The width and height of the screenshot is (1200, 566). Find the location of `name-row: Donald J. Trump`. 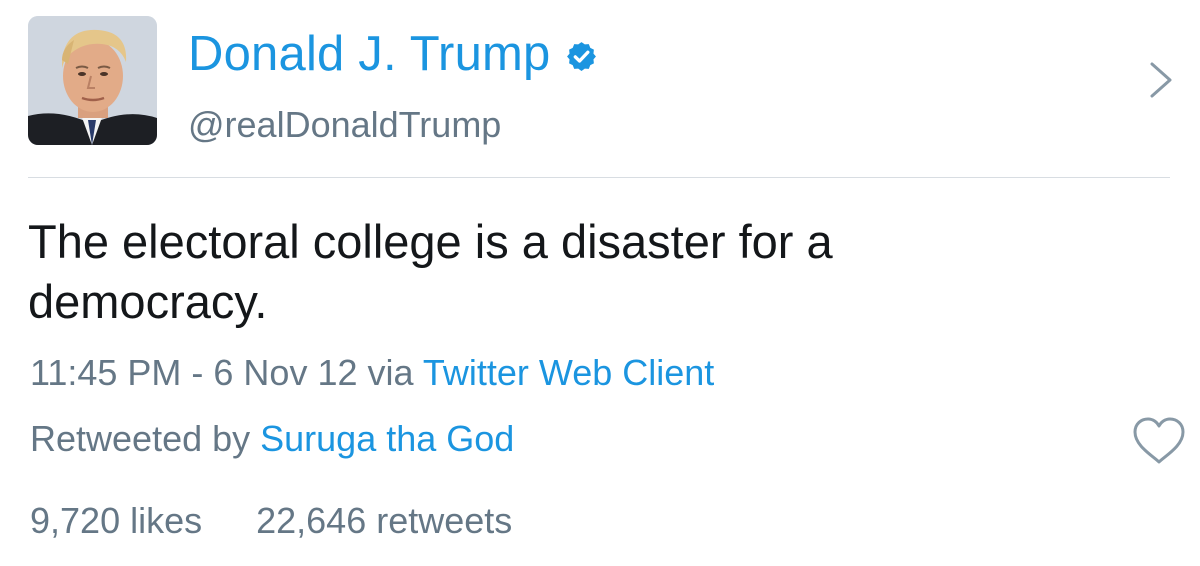

name-row: Donald J. Trump is located at coordinates (393, 54).